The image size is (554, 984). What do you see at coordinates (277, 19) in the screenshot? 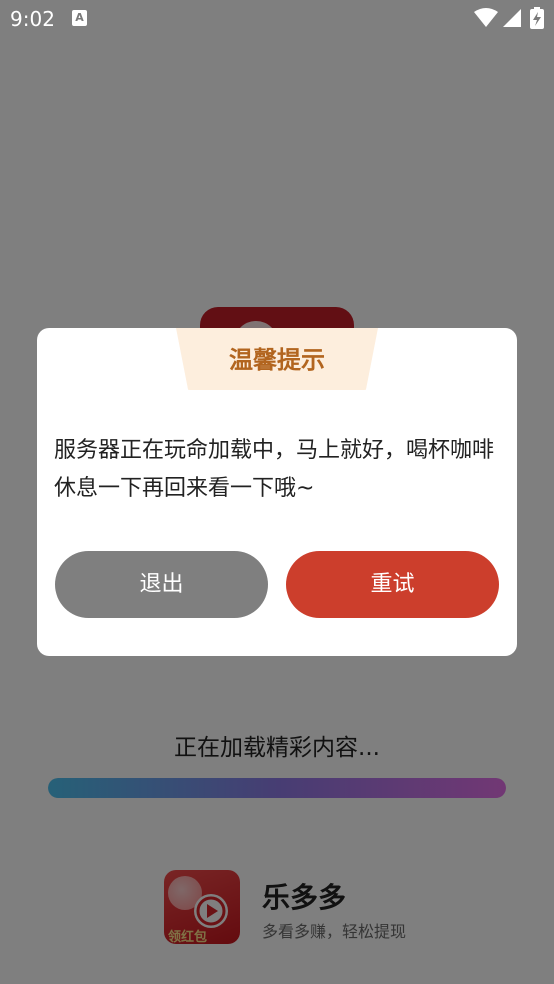
I see `status-bar: 9:02 A` at bounding box center [277, 19].